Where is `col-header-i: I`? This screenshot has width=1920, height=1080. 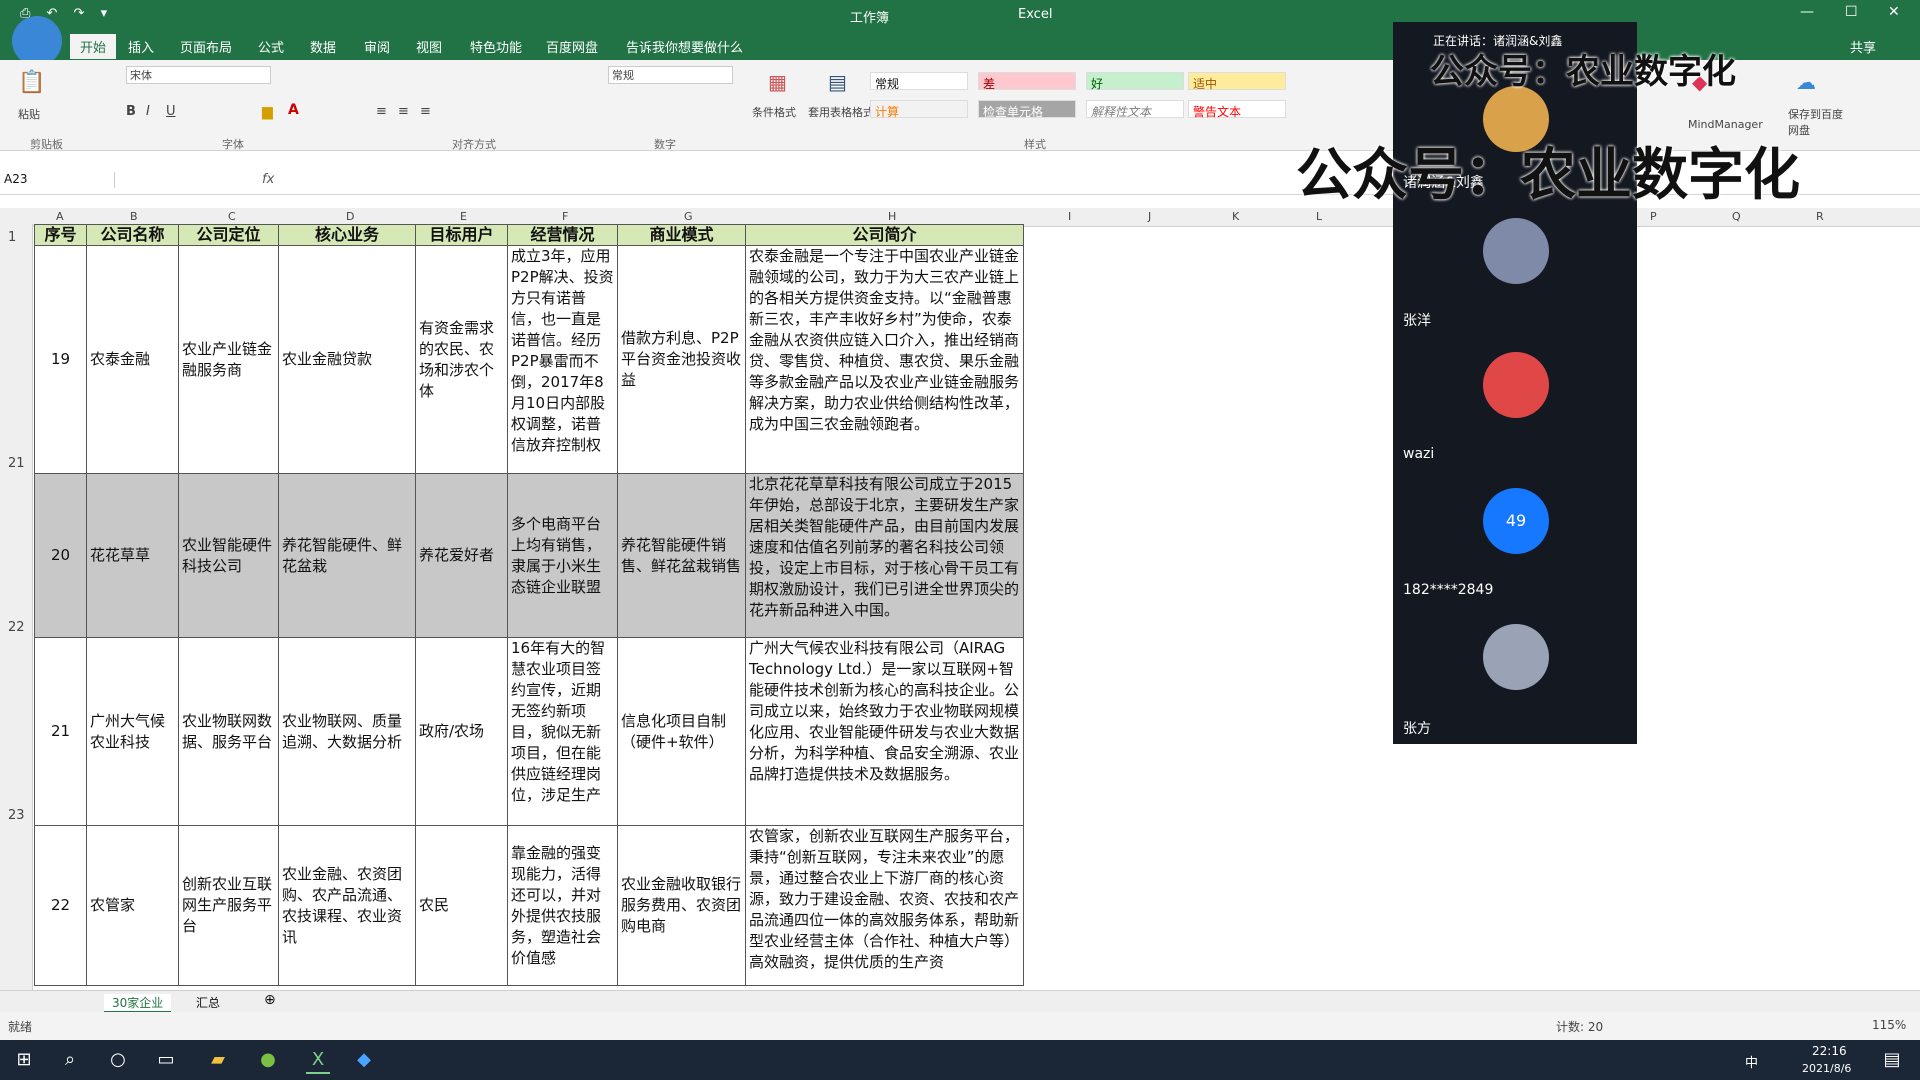 col-header-i: I is located at coordinates (1069, 216).